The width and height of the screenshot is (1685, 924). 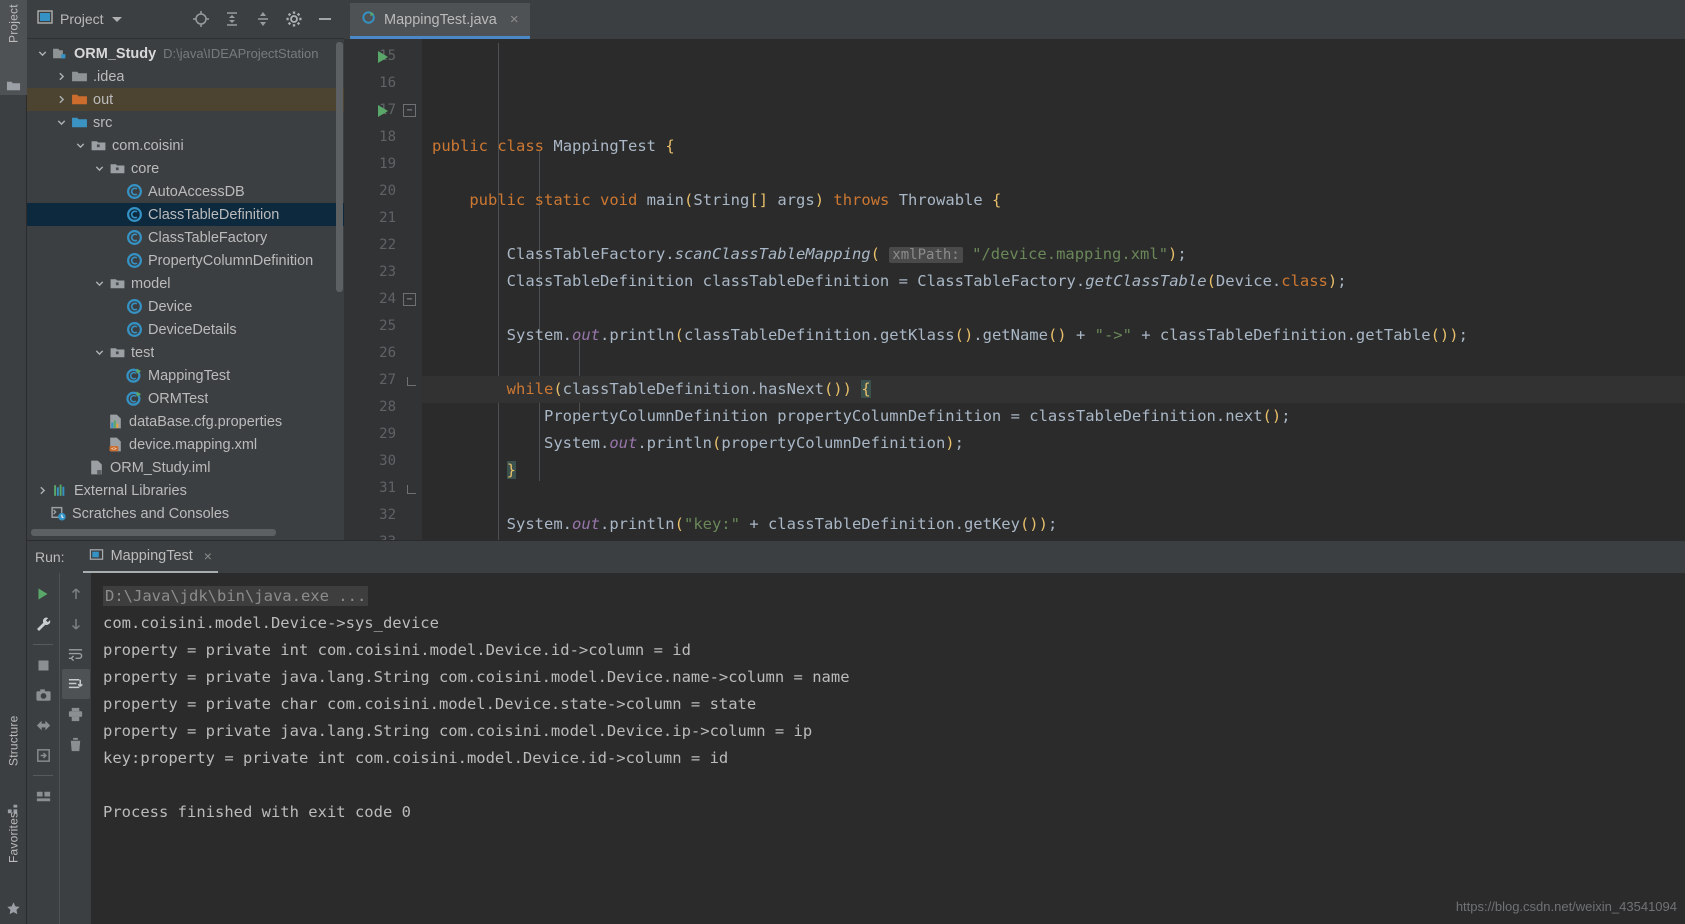 What do you see at coordinates (185, 283) in the screenshot?
I see `tree-node-model: model` at bounding box center [185, 283].